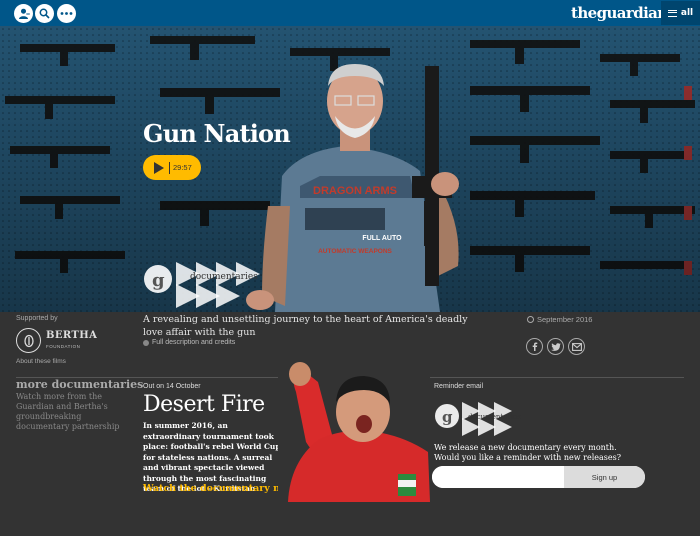 The width and height of the screenshot is (700, 536). I want to click on sign-up-button: Sign up, so click(604, 477).